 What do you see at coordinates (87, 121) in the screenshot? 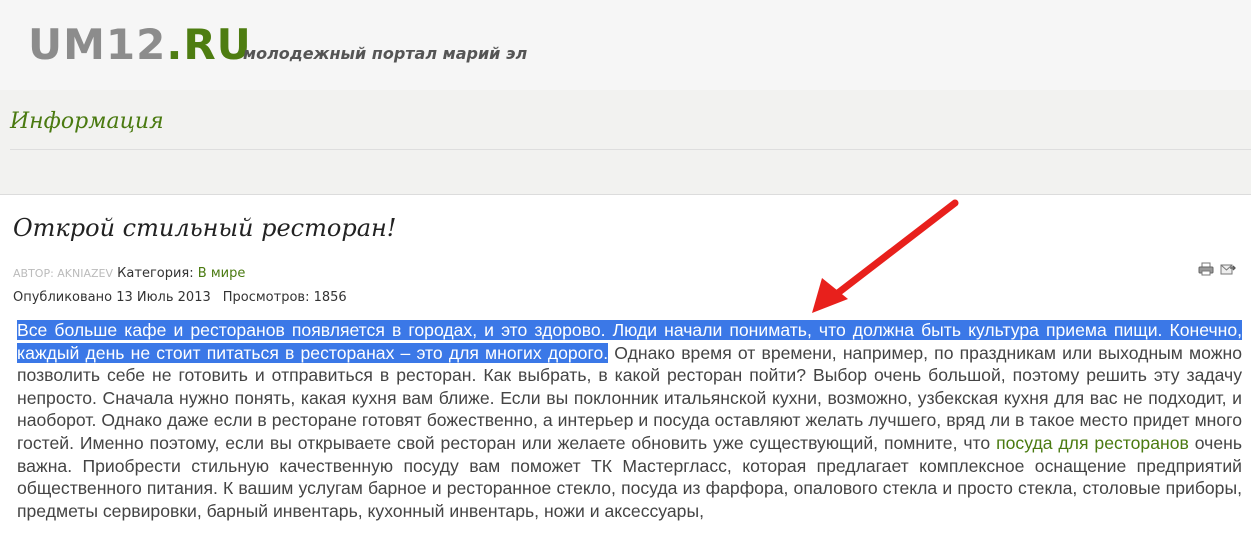
I see `section-title: Информация` at bounding box center [87, 121].